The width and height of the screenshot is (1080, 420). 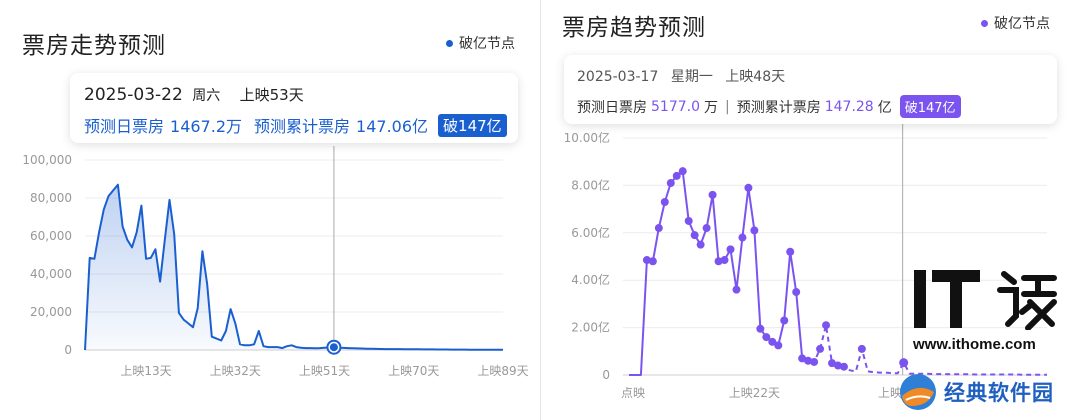 I want to click on site-watermark: 经典软件园, so click(x=976, y=392).